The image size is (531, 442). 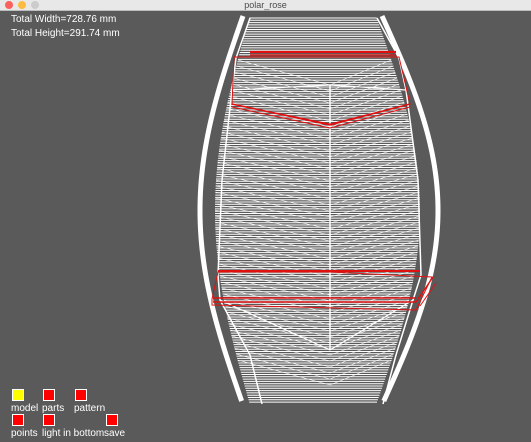 I want to click on window-title: polar_rose, so click(x=265, y=5).